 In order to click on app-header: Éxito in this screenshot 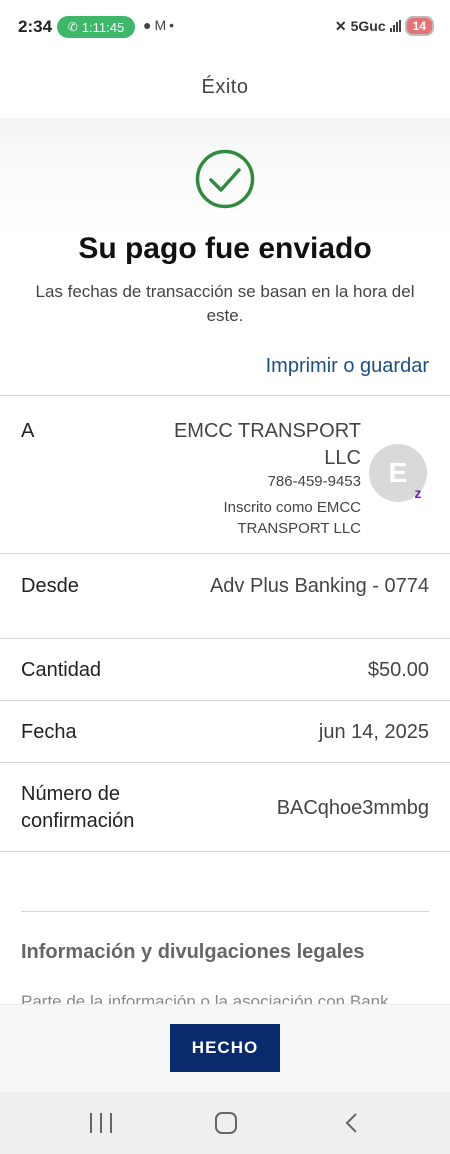, I will do `click(225, 87)`.